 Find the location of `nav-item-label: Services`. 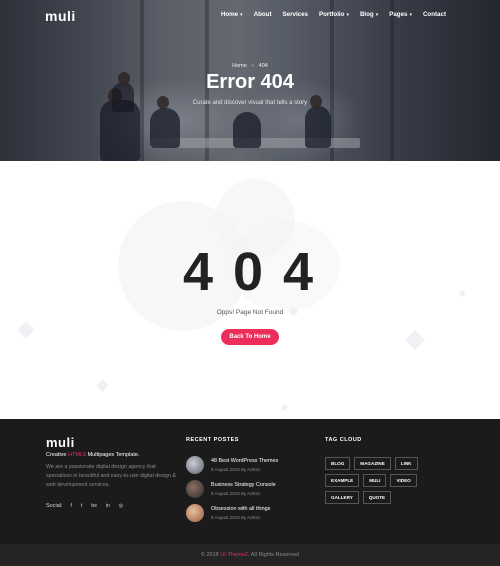

nav-item-label: Services is located at coordinates (295, 14).